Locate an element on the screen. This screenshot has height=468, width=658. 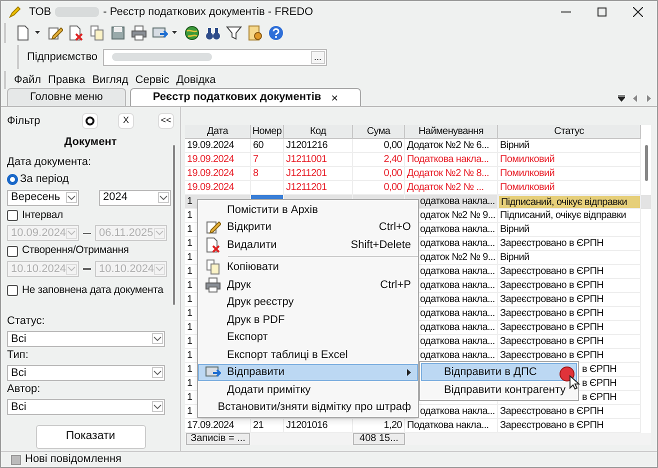
radio-label: За період is located at coordinates (44, 179).